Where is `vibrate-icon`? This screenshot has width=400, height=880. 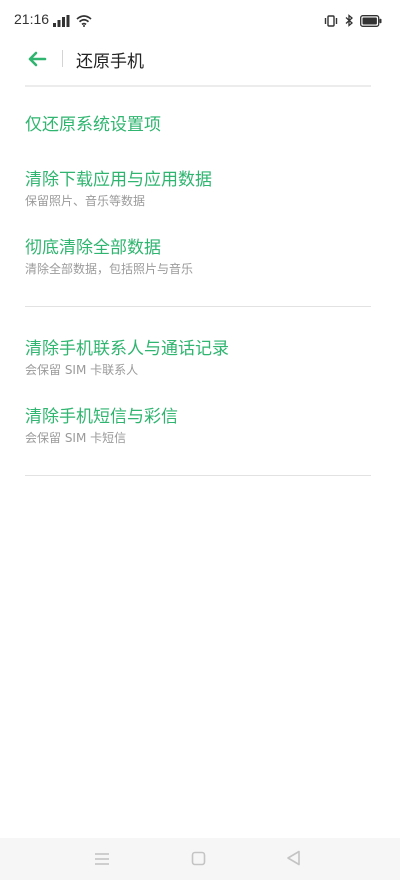 vibrate-icon is located at coordinates (331, 21).